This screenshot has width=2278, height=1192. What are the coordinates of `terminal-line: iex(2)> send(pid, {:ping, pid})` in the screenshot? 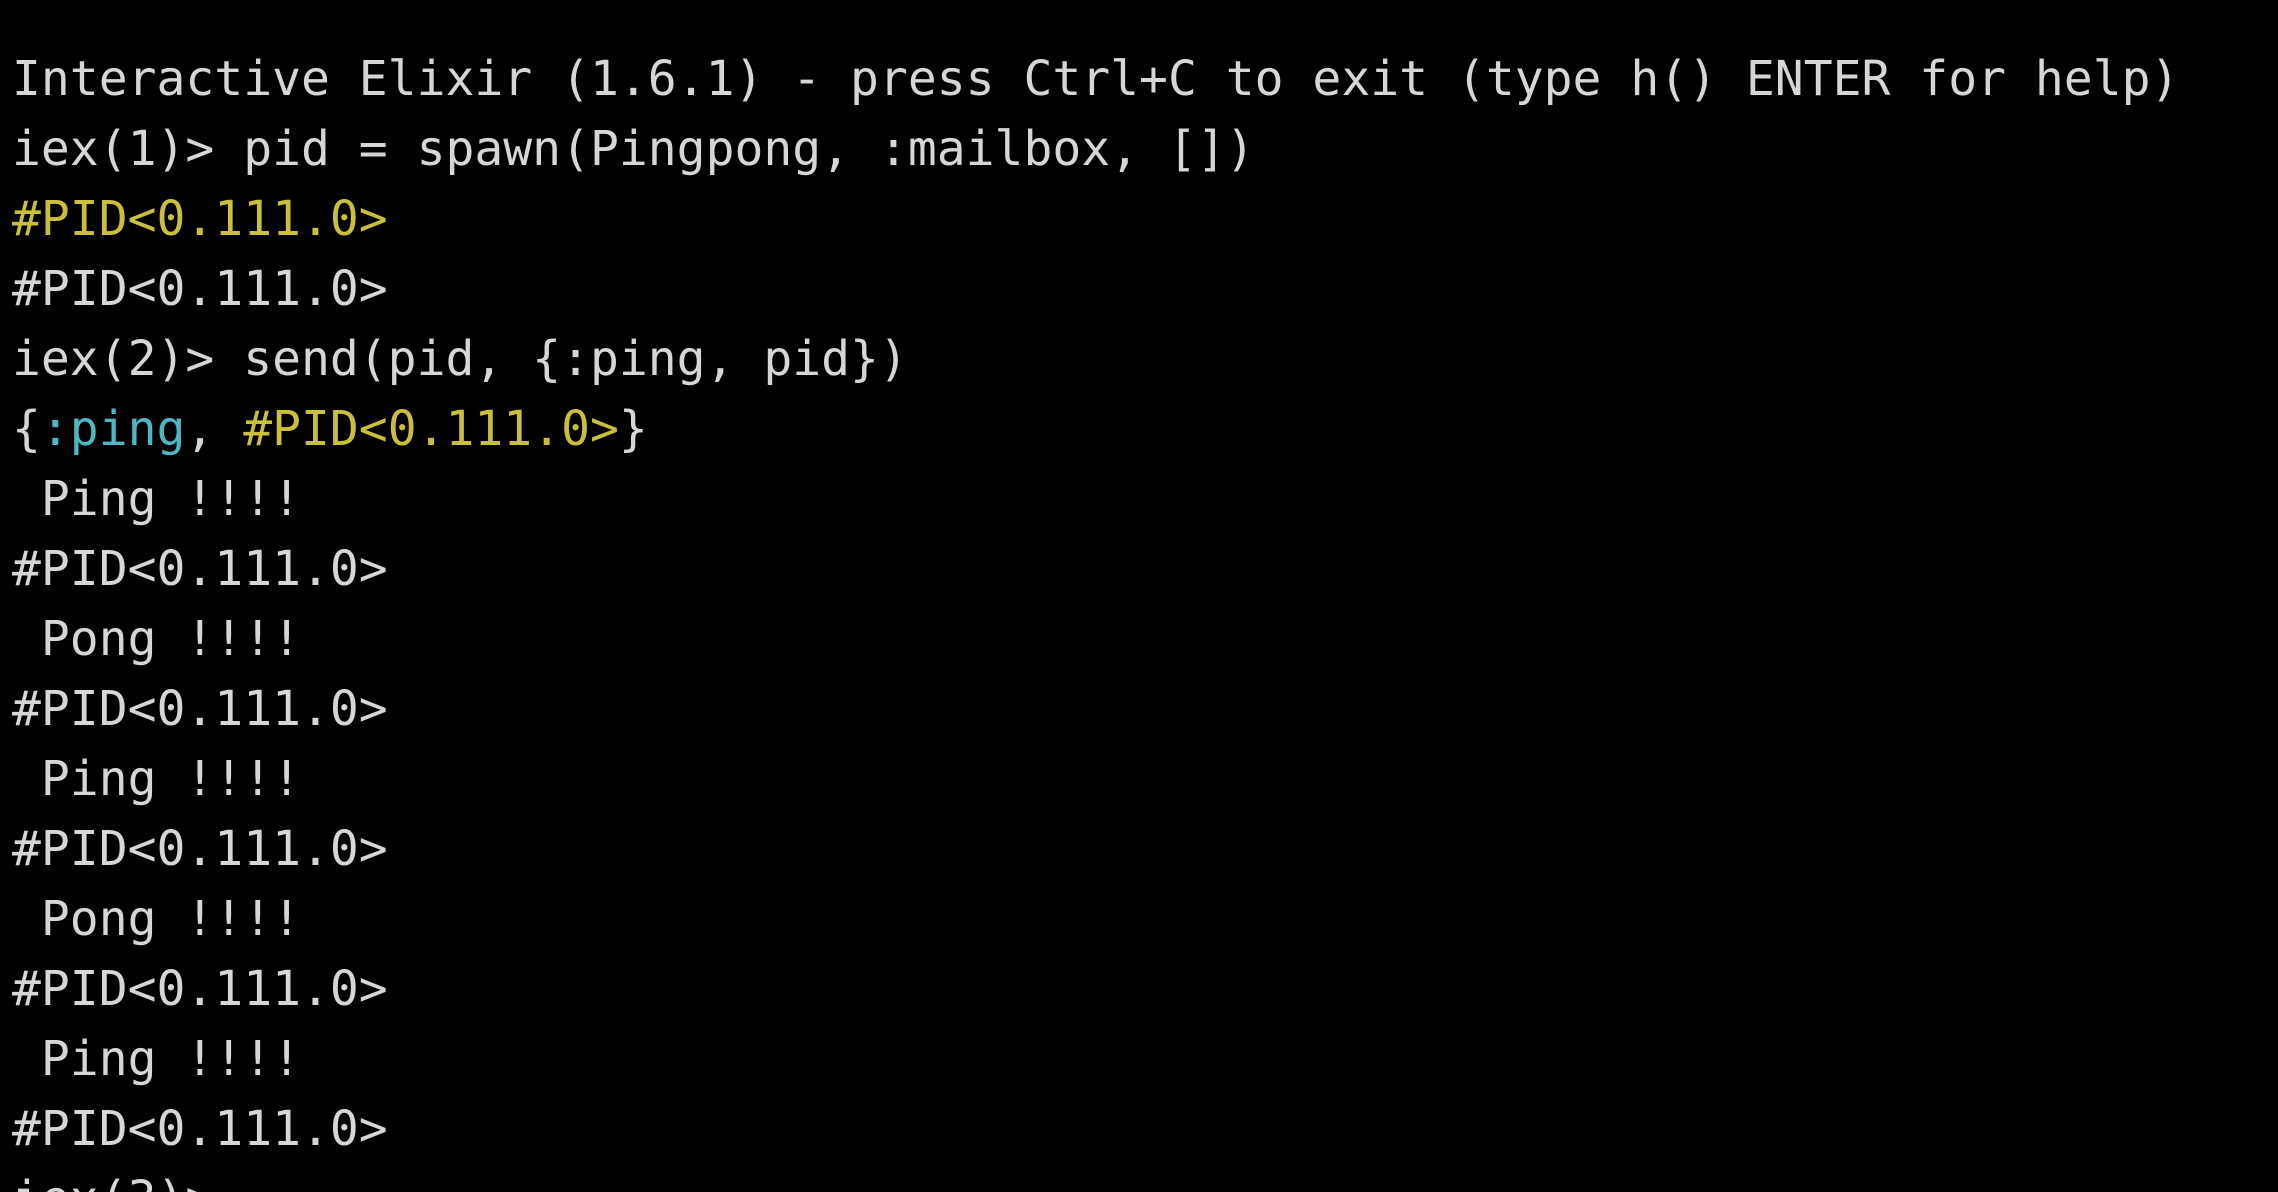 It's located at (1145, 359).